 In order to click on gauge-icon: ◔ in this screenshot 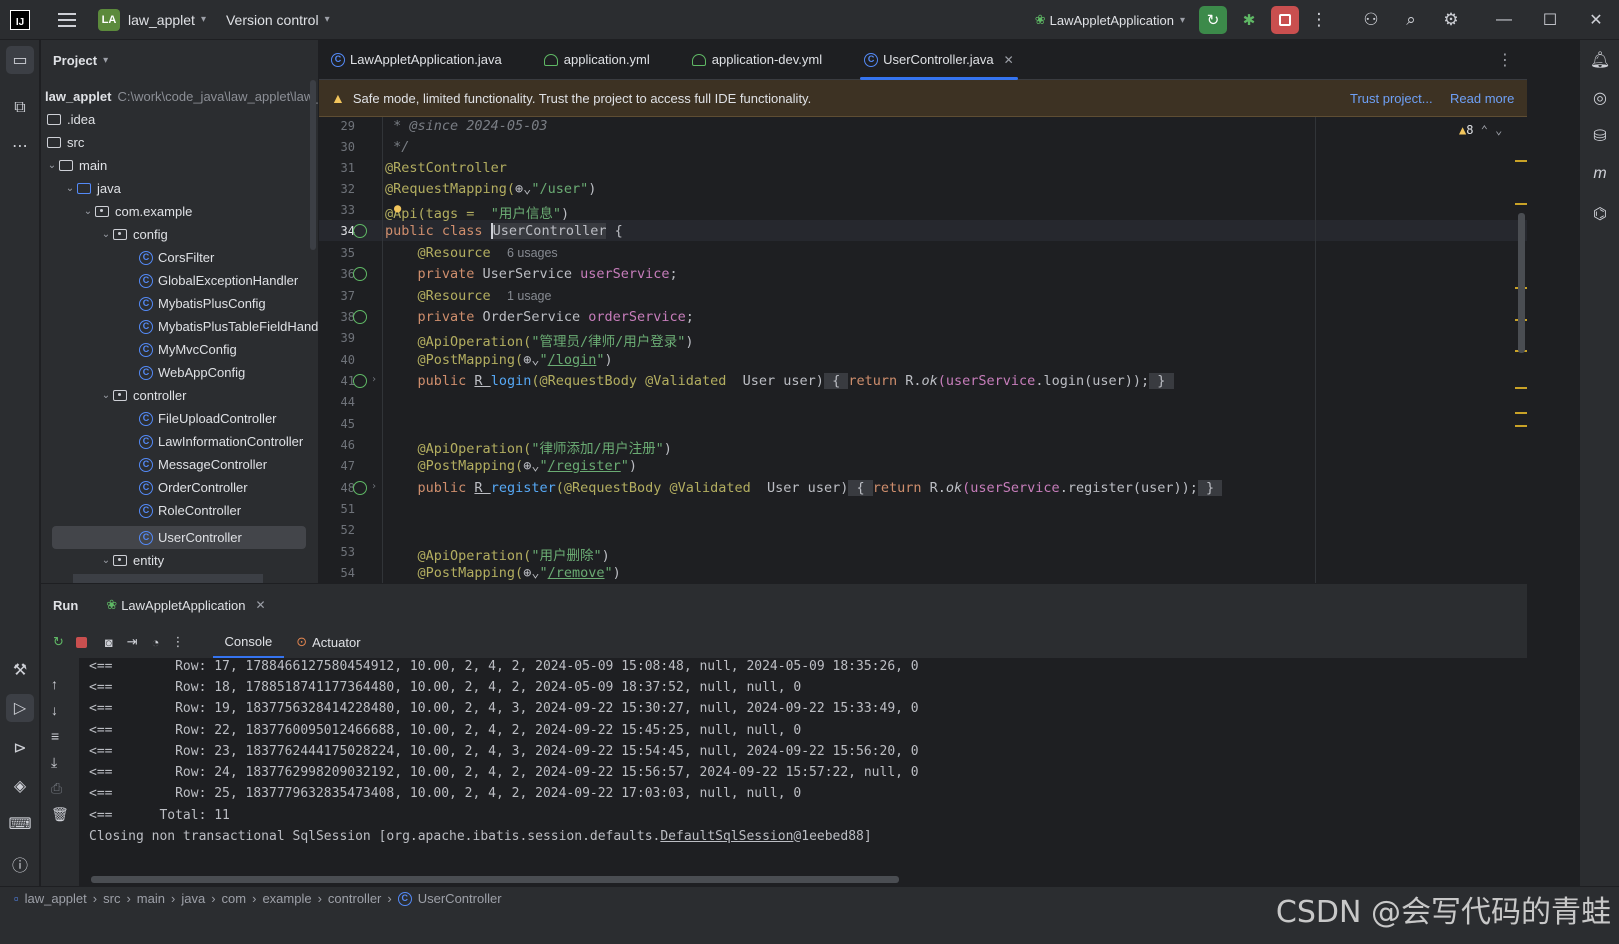, I will do `click(156, 642)`.